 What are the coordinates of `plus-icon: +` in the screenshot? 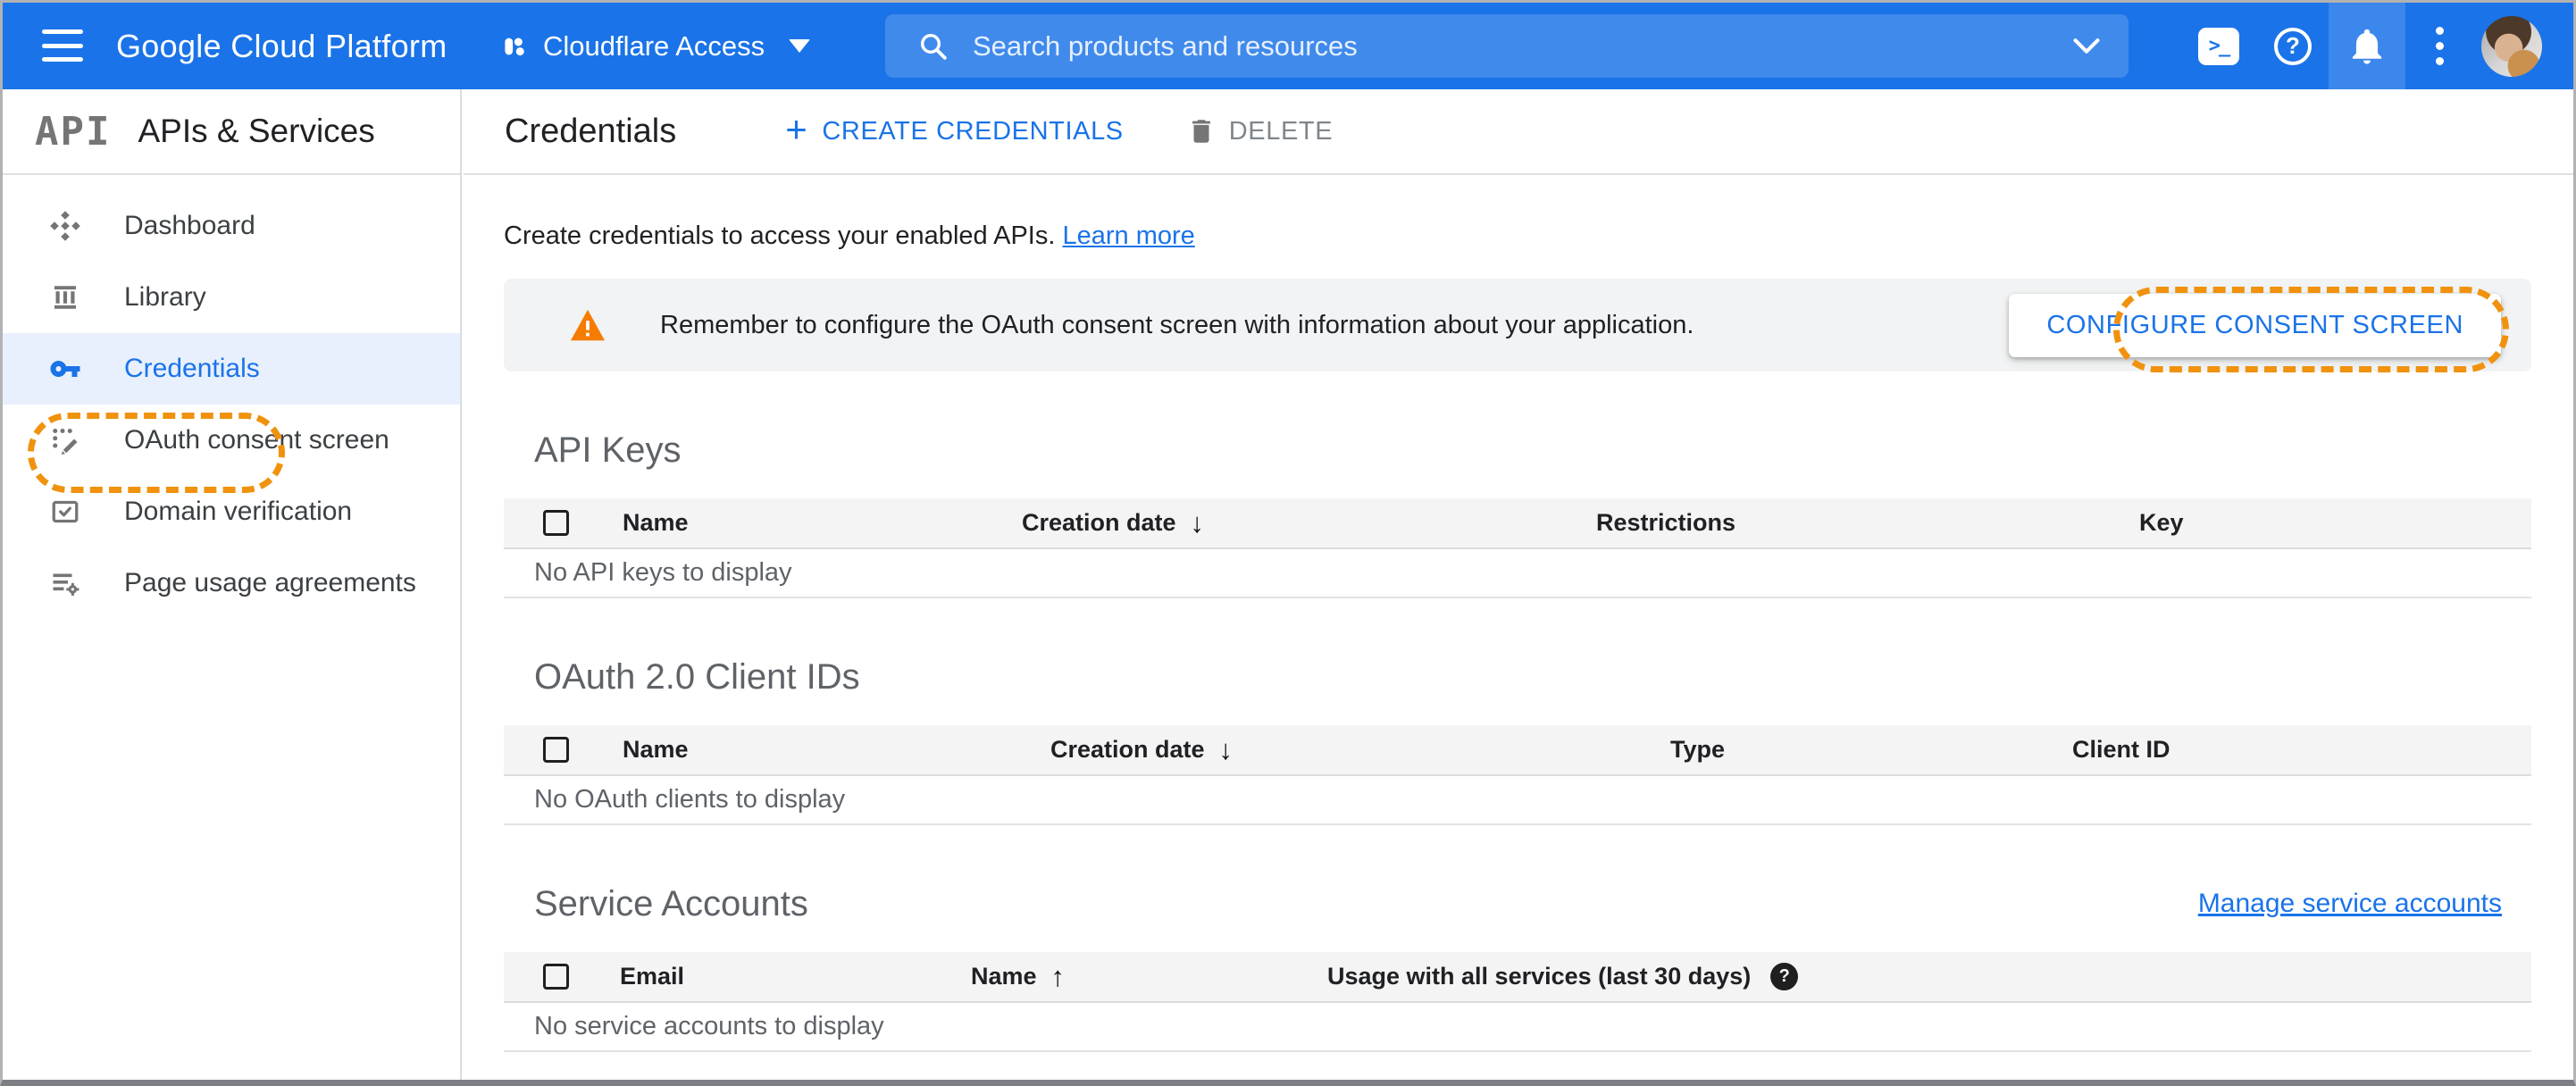 It's located at (797, 129).